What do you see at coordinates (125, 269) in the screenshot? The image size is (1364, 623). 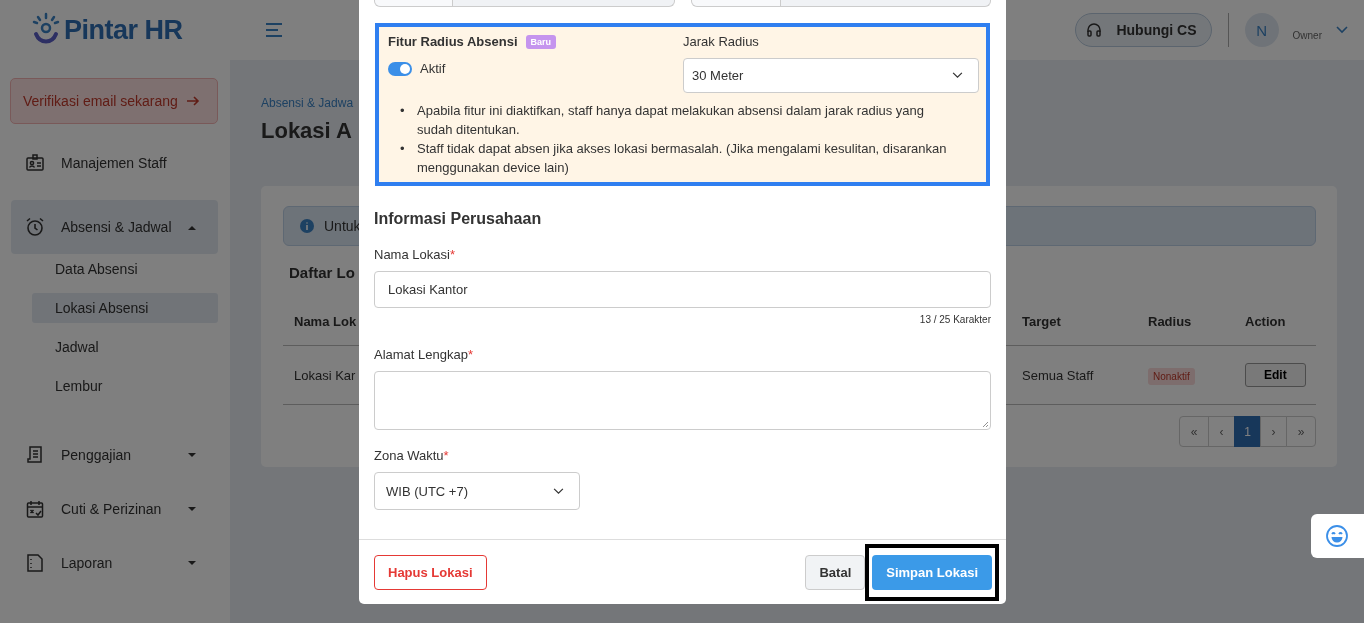 I see `nav-subitem: Data Absensi` at bounding box center [125, 269].